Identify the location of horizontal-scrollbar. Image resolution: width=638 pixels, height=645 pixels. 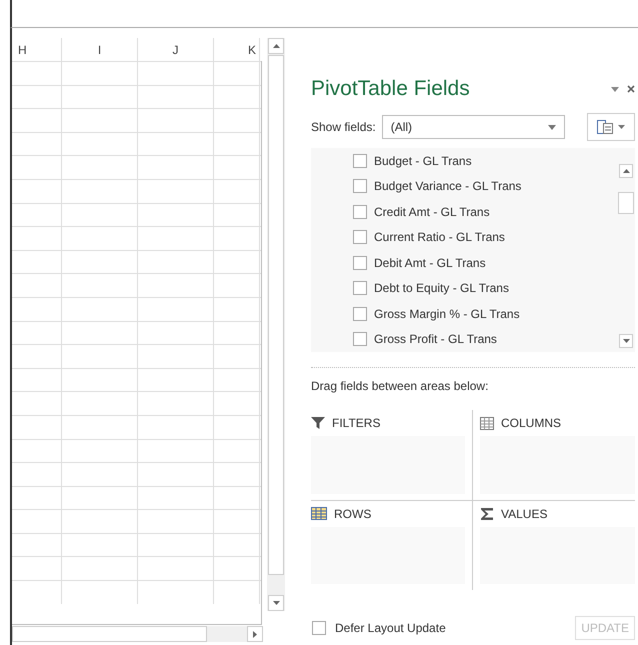
(129, 634).